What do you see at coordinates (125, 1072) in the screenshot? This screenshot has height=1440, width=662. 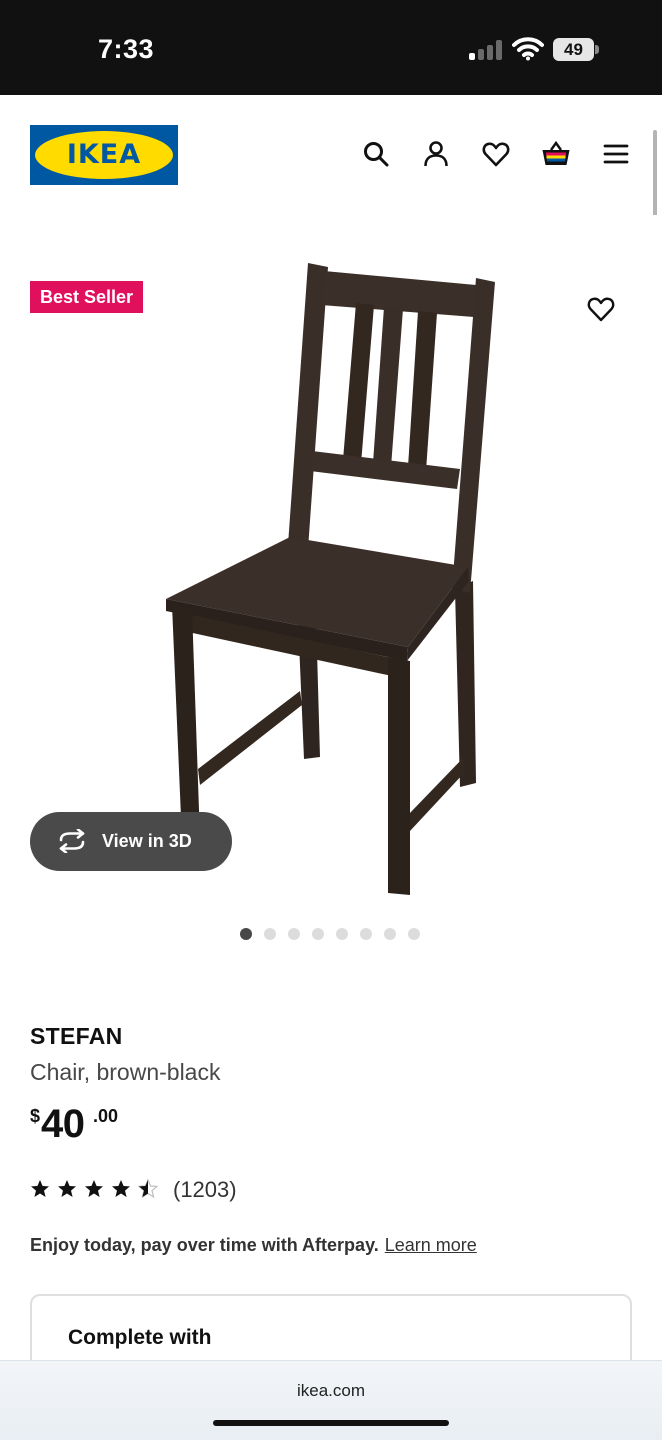 I see `product-description: Chair, brown-black` at bounding box center [125, 1072].